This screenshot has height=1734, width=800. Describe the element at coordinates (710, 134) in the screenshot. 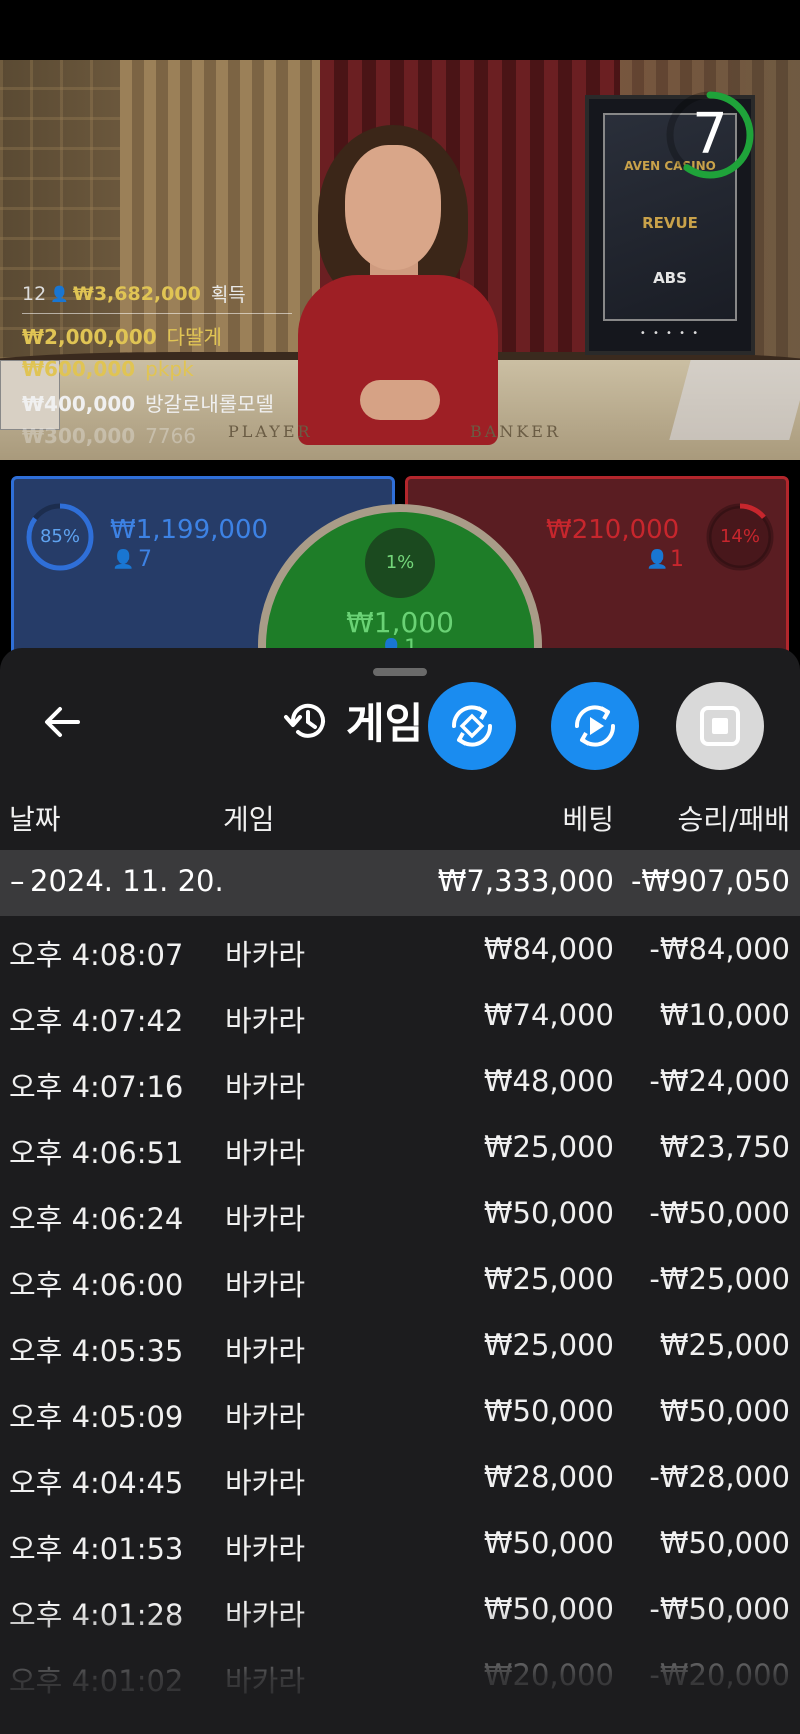

I see `timer-number: 7` at that location.